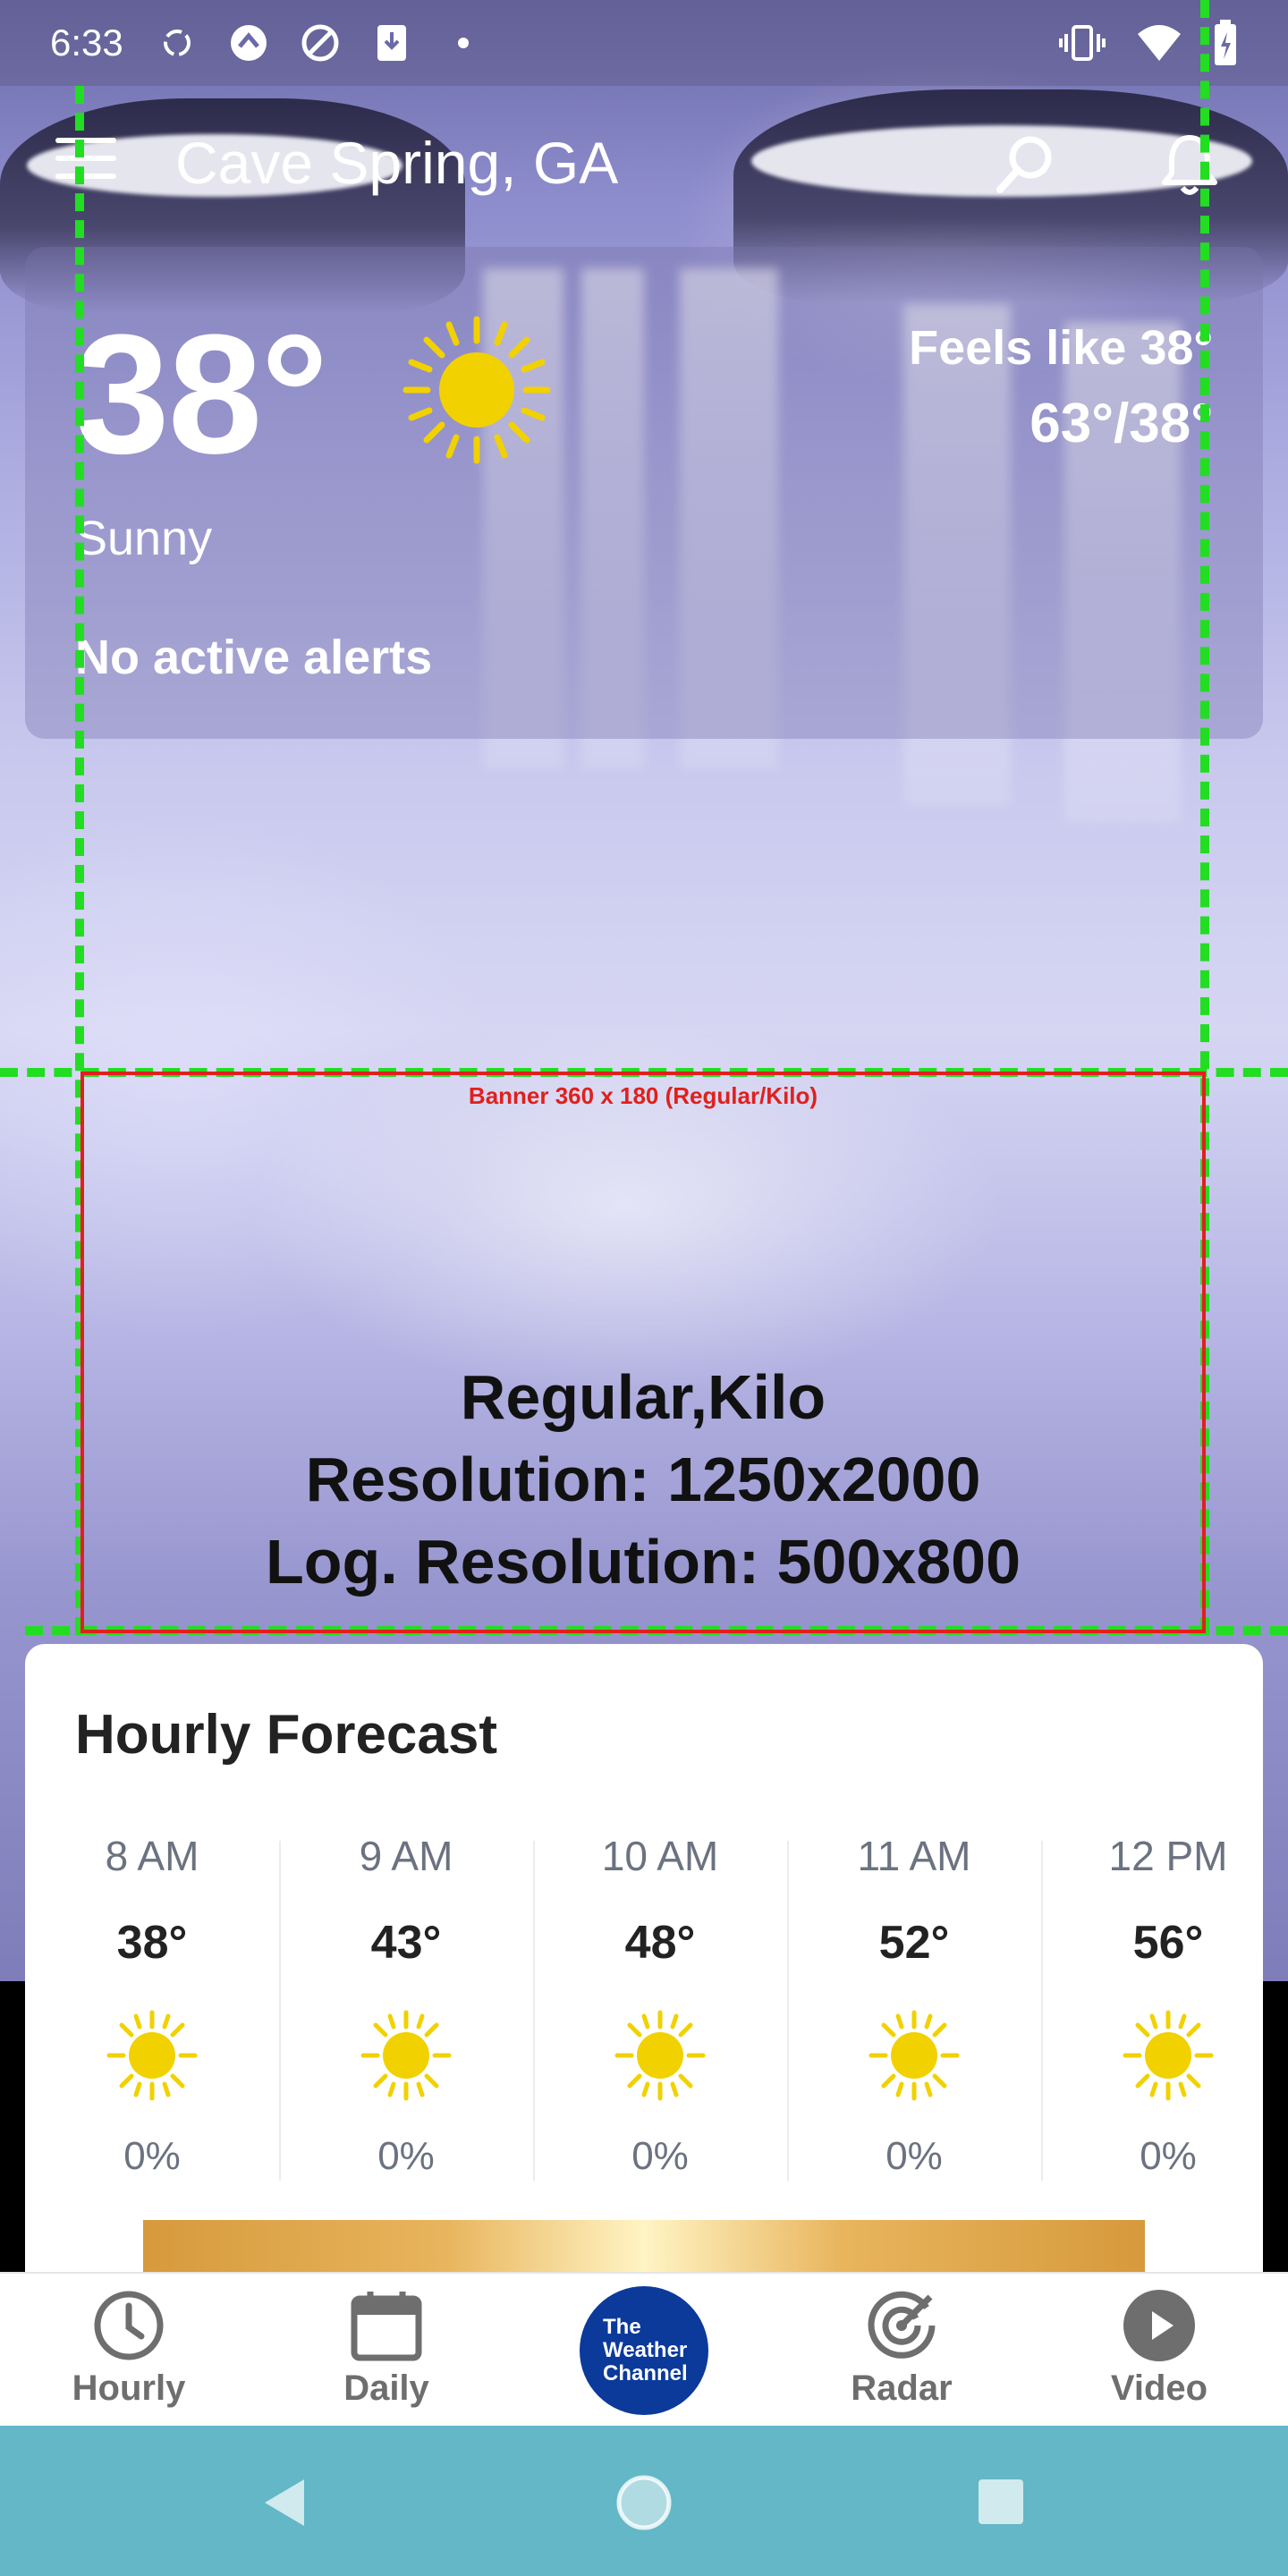 The image size is (1288, 2576). I want to click on hour-time: 10 AM, so click(660, 1856).